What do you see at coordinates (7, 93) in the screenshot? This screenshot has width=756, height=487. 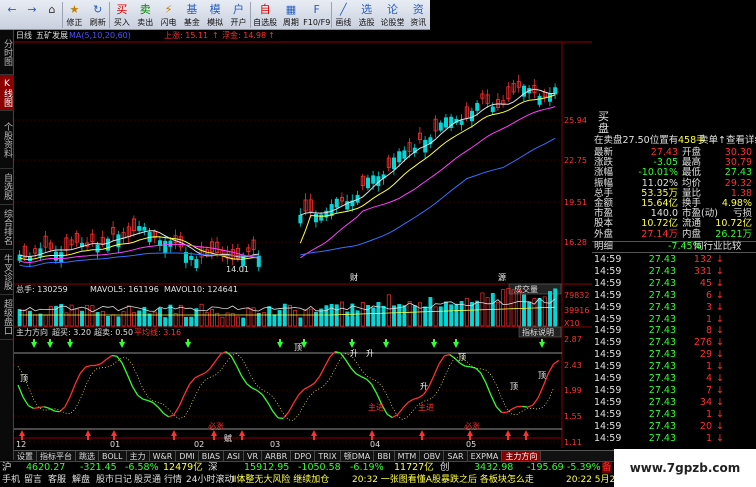 I see `left-tab-1: K线图` at bounding box center [7, 93].